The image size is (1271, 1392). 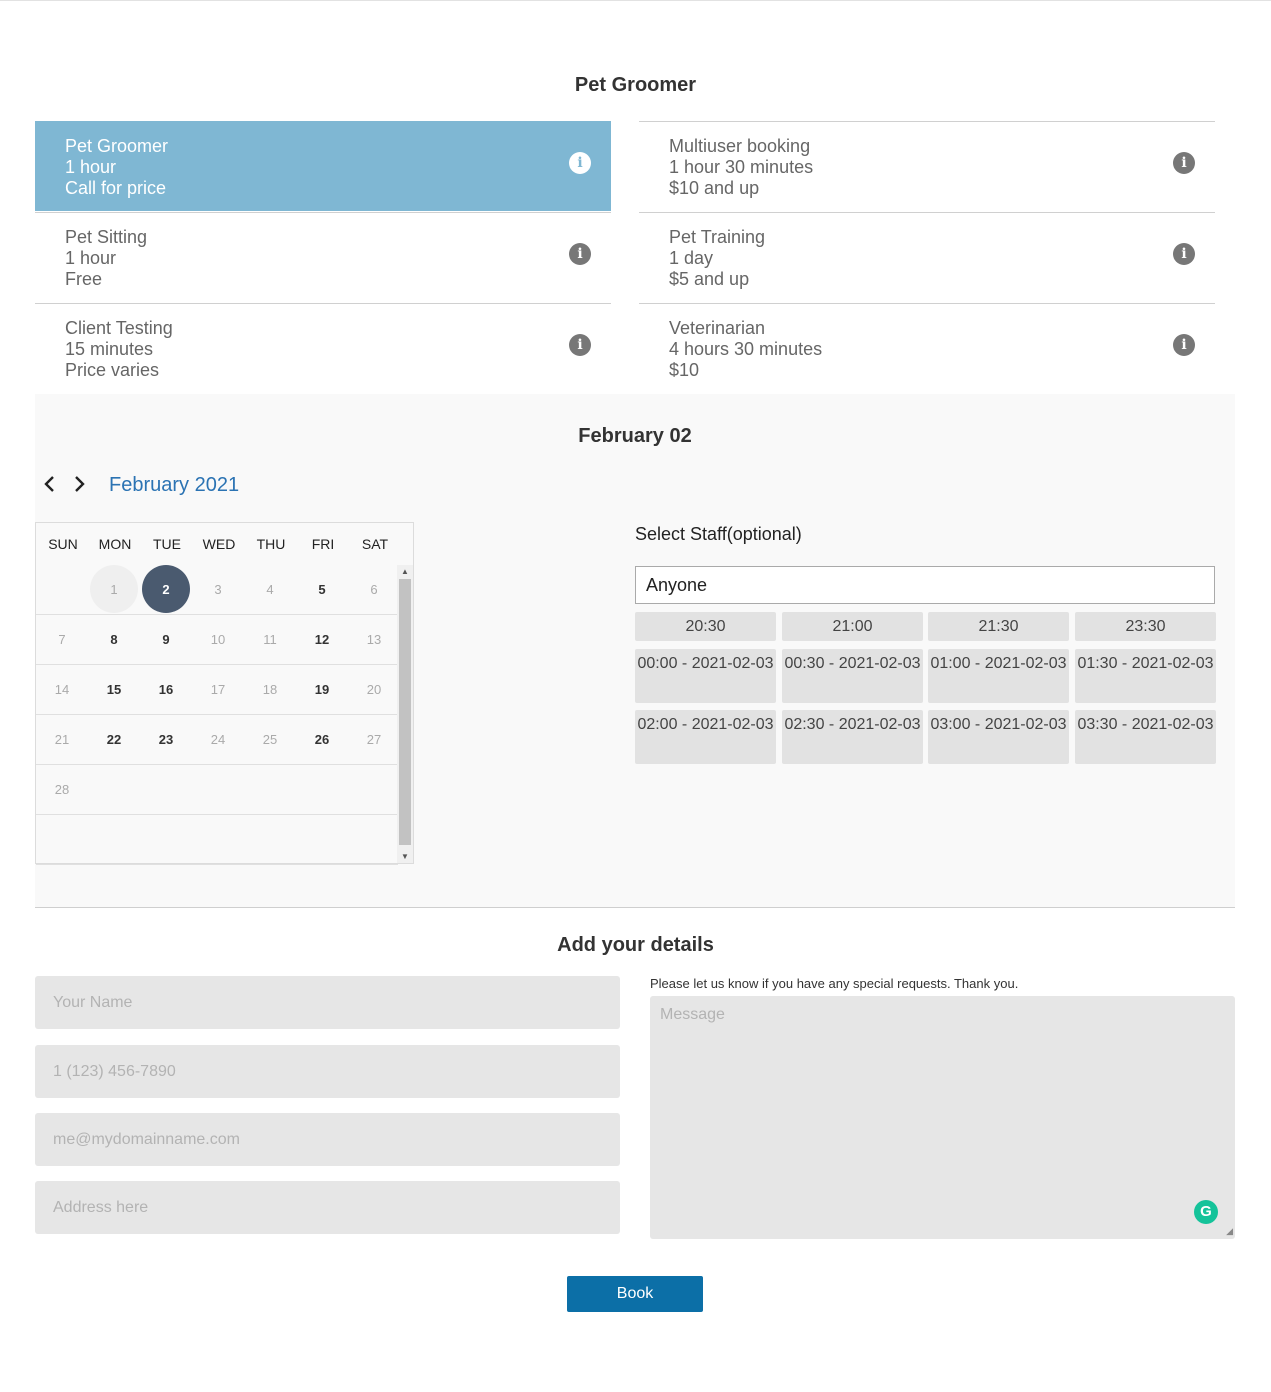 I want to click on service-duration: 4 hours 30 minutes, so click(x=746, y=349).